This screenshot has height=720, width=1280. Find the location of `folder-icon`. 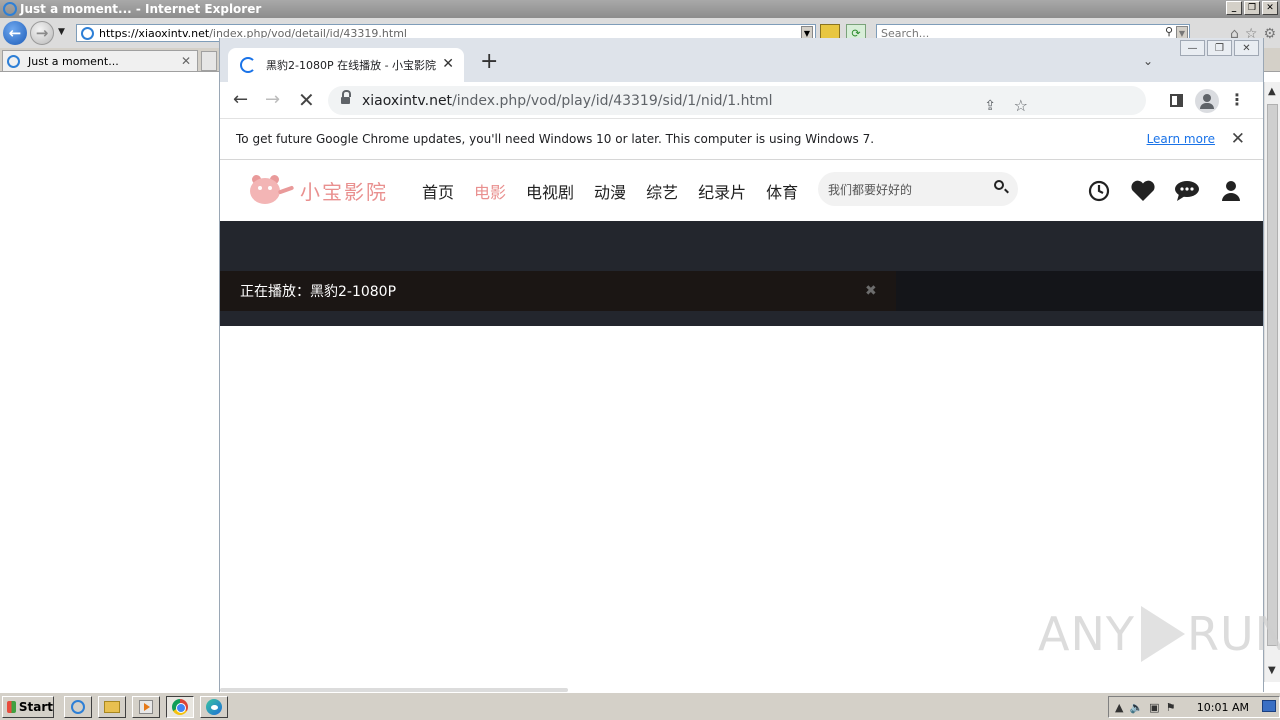

folder-icon is located at coordinates (112, 707).